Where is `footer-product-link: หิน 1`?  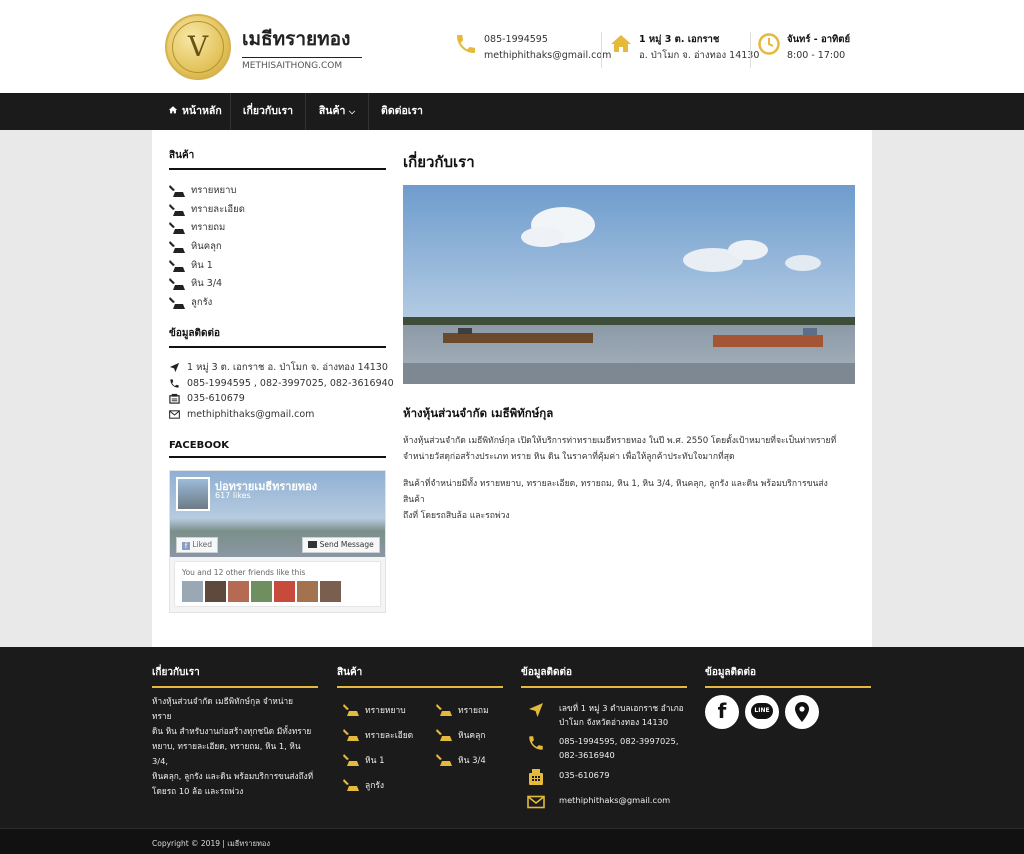
footer-product-link: หิน 1 is located at coordinates (364, 761).